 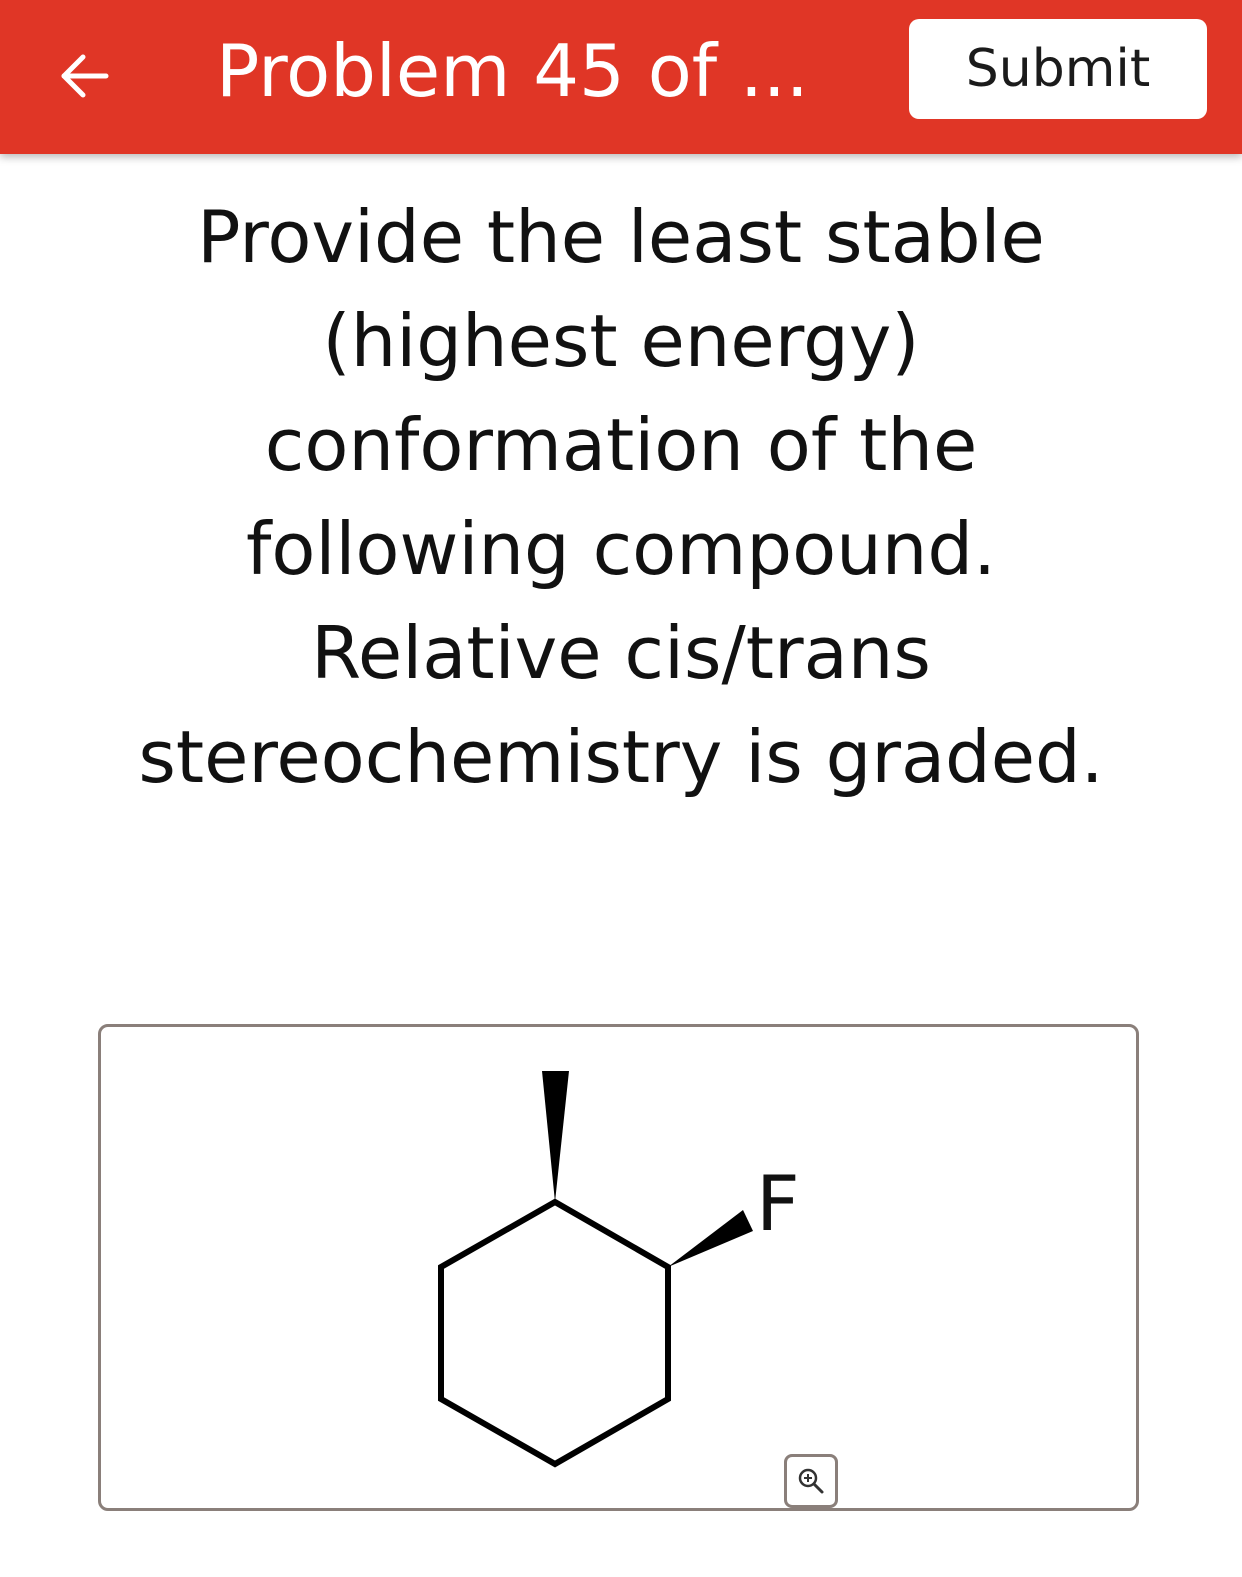 I want to click on cyclohexane-ring, so click(x=554, y=1333).